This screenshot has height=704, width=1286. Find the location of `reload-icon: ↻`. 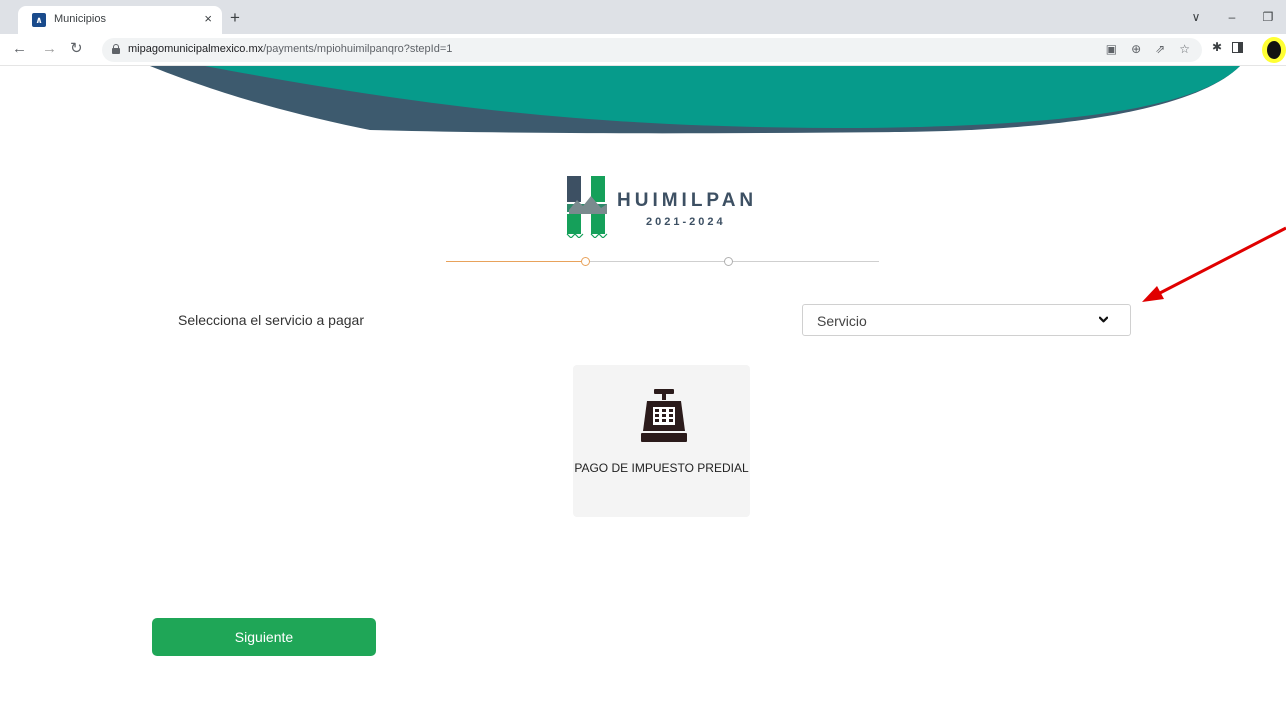

reload-icon: ↻ is located at coordinates (76, 49).